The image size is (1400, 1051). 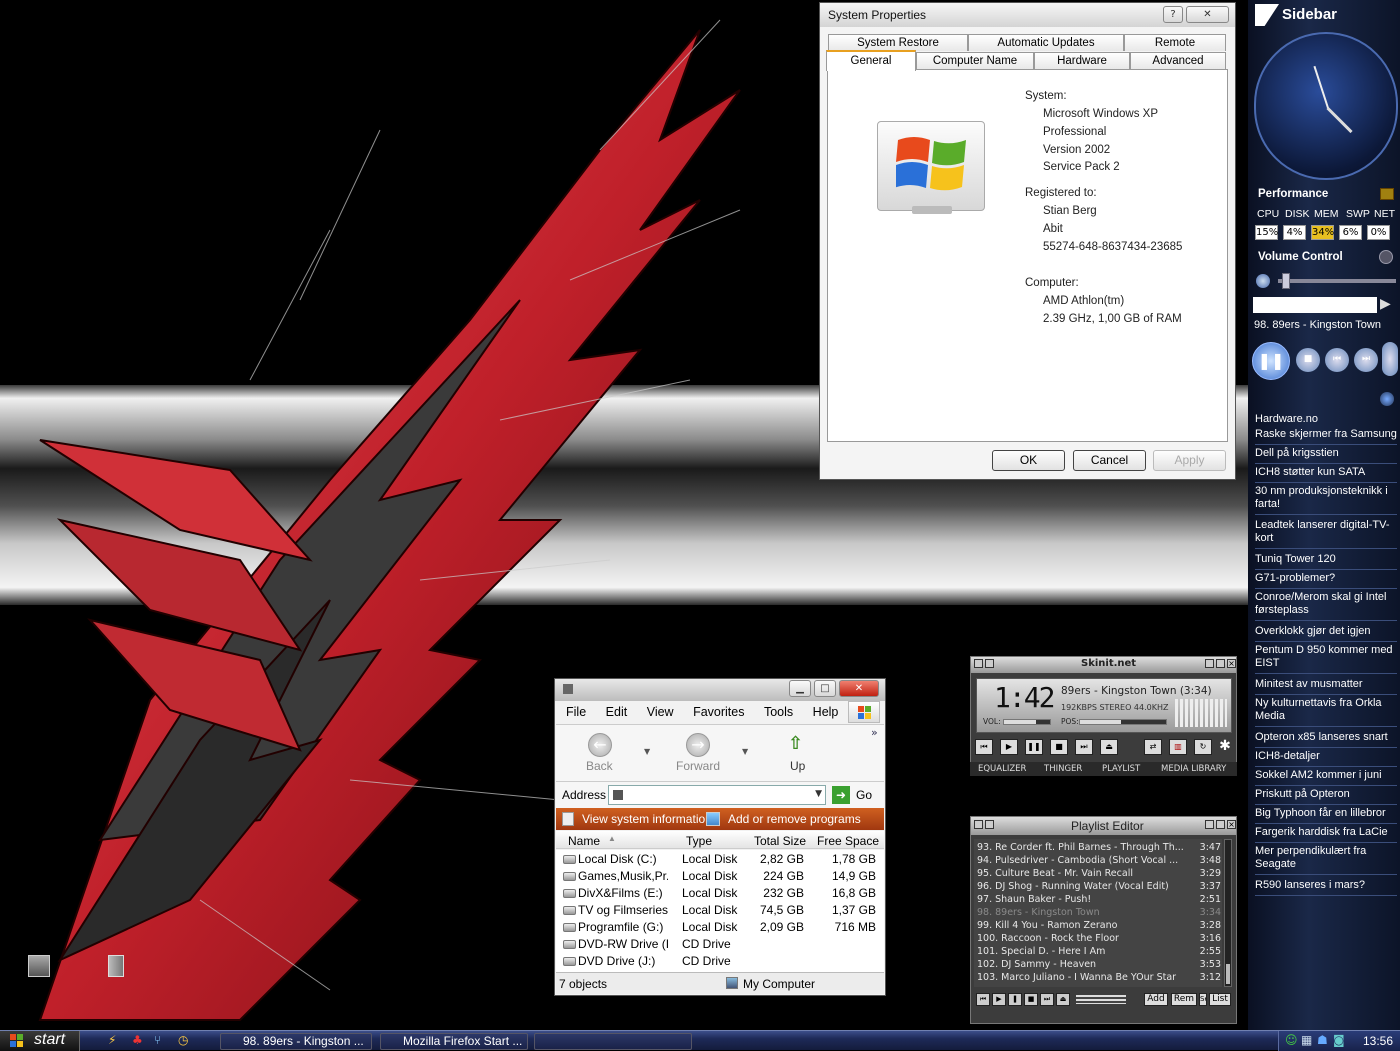 What do you see at coordinates (1203, 999) in the screenshot?
I see `select-button: Sel` at bounding box center [1203, 999].